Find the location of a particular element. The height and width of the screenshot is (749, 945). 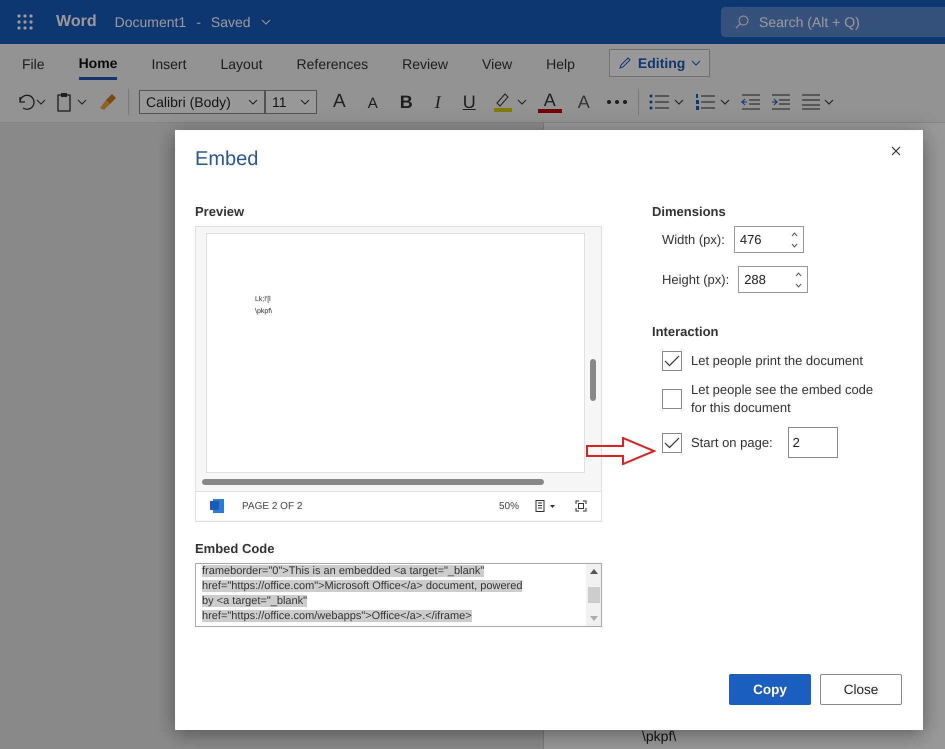

editing-mode-button: Editing is located at coordinates (659, 63).